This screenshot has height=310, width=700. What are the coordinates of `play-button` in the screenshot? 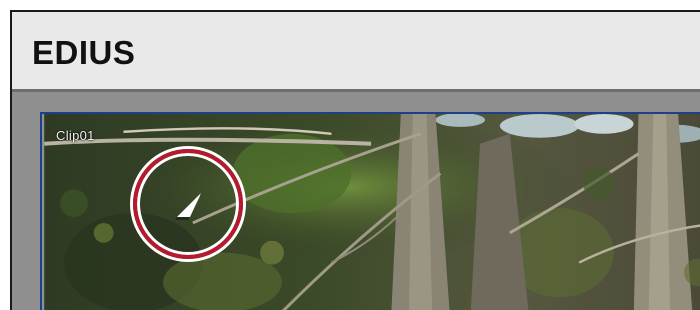 It's located at (188, 204).